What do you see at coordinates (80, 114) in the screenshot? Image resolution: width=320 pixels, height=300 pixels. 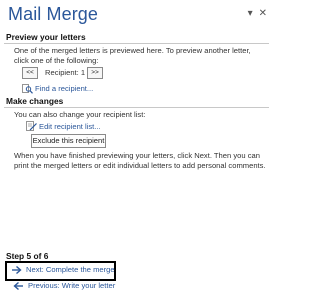 I see `make-changes-description: You can also change your recipient list:` at bounding box center [80, 114].